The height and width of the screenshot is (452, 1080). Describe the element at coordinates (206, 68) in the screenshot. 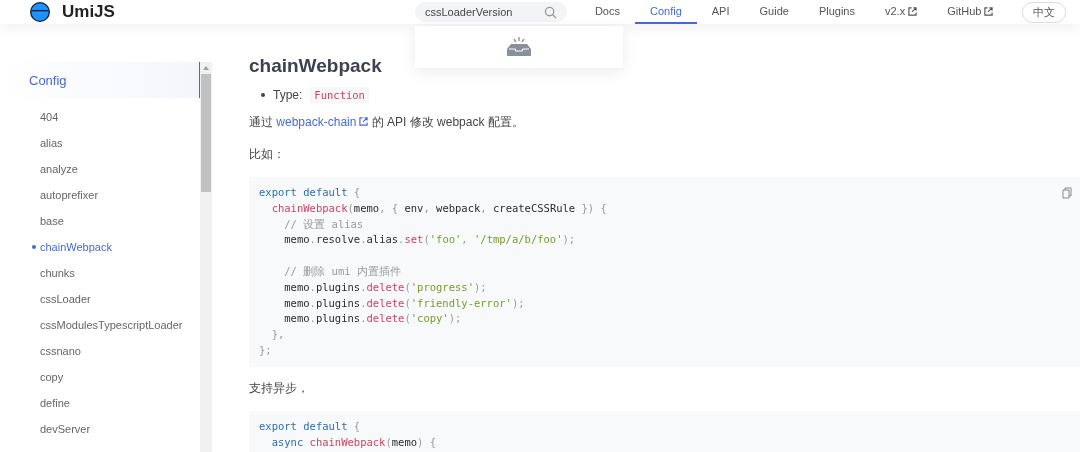

I see `scroll-up-icon` at that location.